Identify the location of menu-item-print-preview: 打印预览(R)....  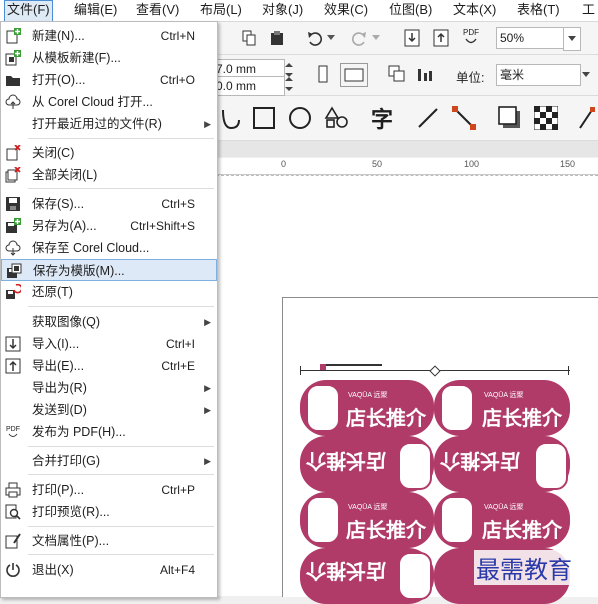
(109, 512).